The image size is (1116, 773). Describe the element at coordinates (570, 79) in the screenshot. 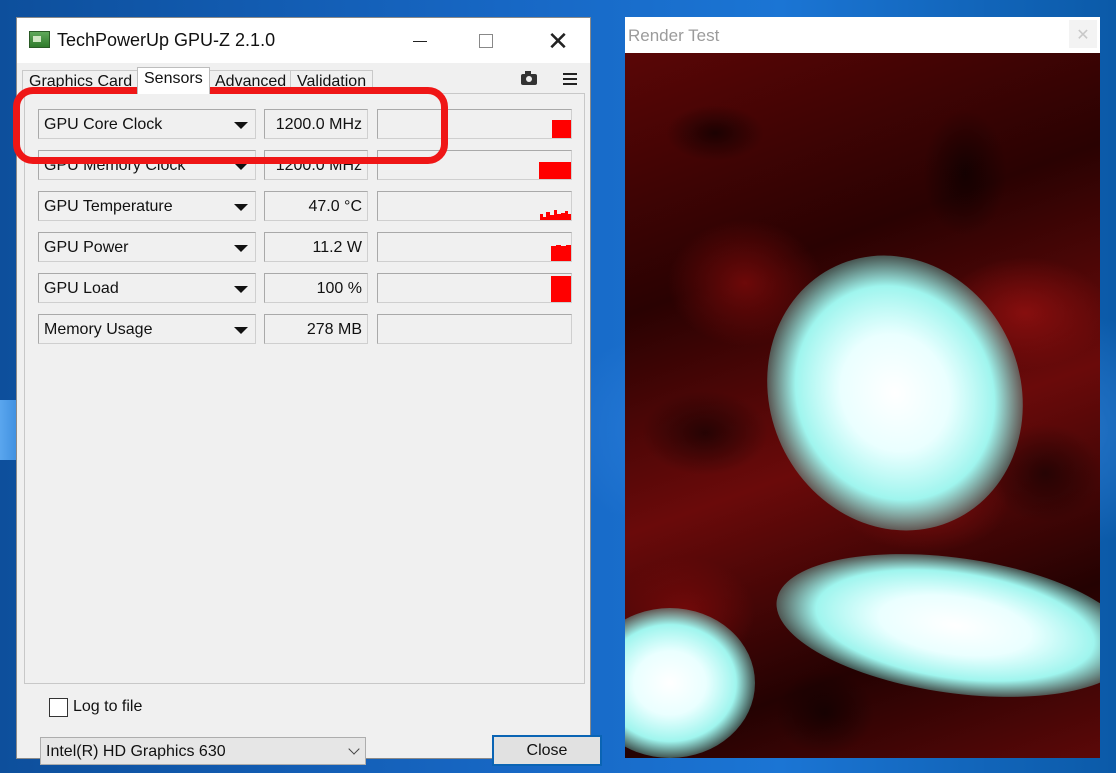

I see `hamburger-menu-icon` at that location.